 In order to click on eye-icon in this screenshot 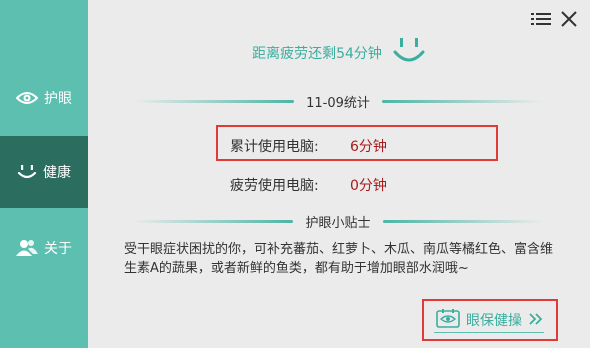, I will do `click(27, 98)`.